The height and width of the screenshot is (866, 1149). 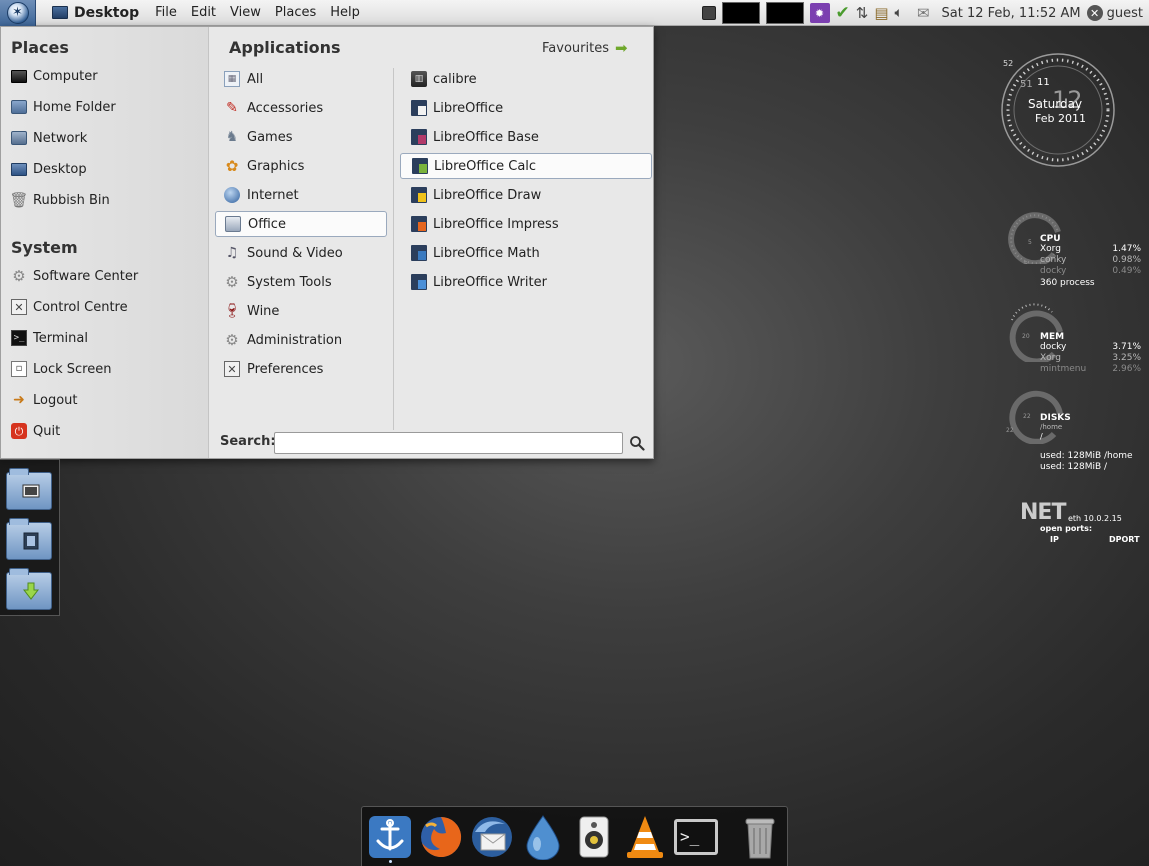 What do you see at coordinates (301, 253) in the screenshot?
I see `category-sound-video: ♫ Sound & Video` at bounding box center [301, 253].